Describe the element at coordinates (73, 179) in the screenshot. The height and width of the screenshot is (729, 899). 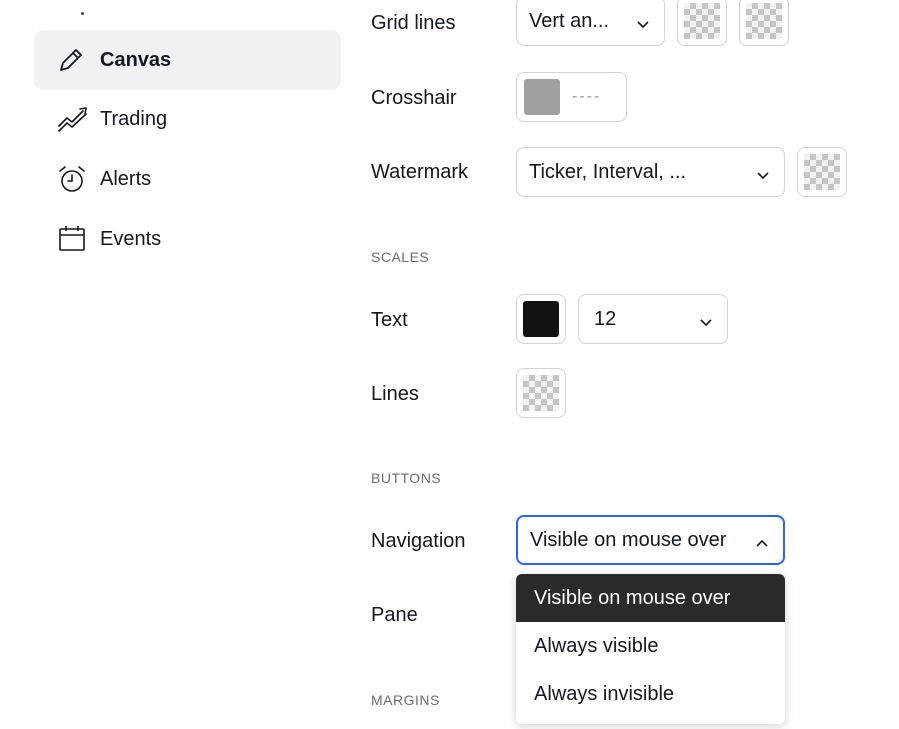
I see `alarm-clock-icon` at that location.